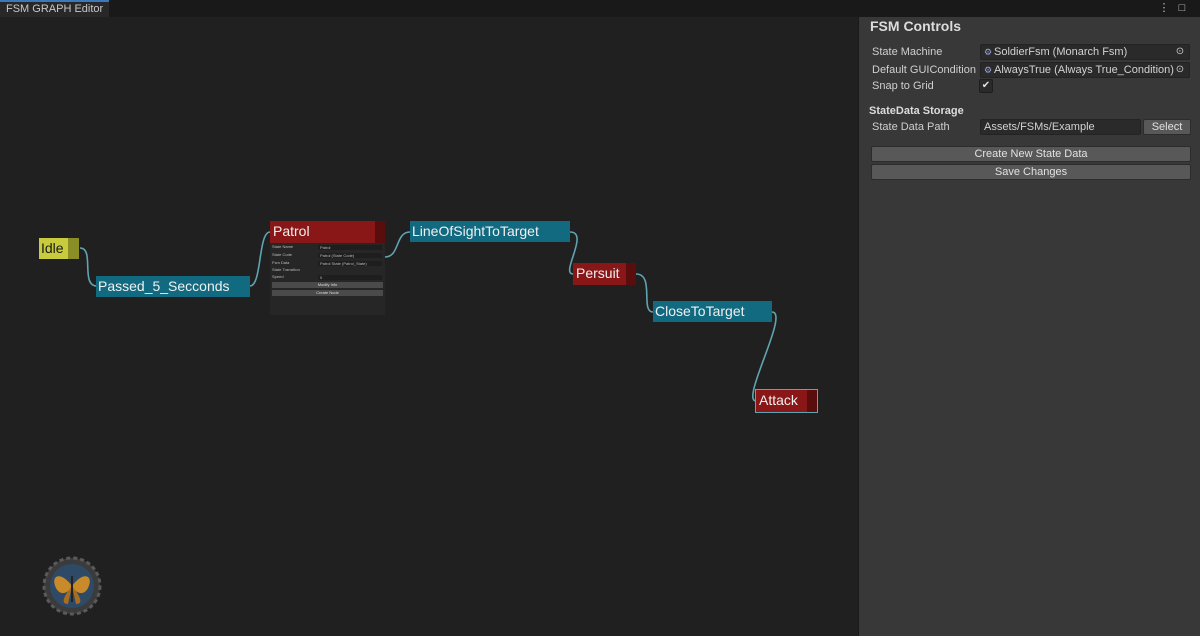 Image resolution: width=1200 pixels, height=636 pixels. What do you see at coordinates (350, 255) in the screenshot?
I see `state-code-field: Patrol (State Code)` at bounding box center [350, 255].